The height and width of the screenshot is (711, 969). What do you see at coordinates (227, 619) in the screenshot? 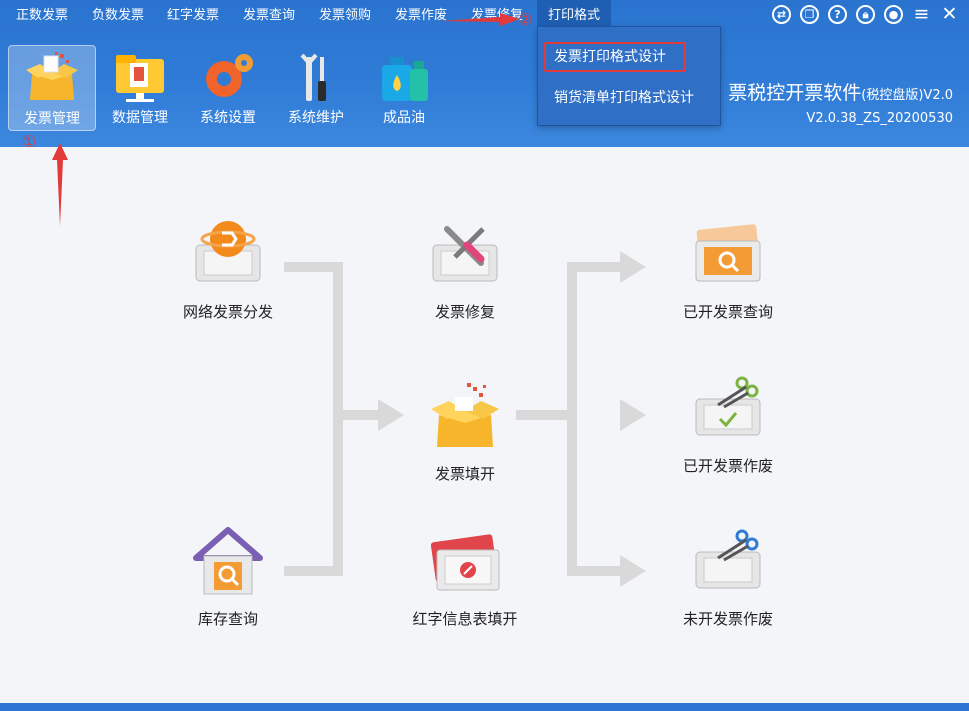
I see `feature-label: 库存查询` at bounding box center [227, 619].